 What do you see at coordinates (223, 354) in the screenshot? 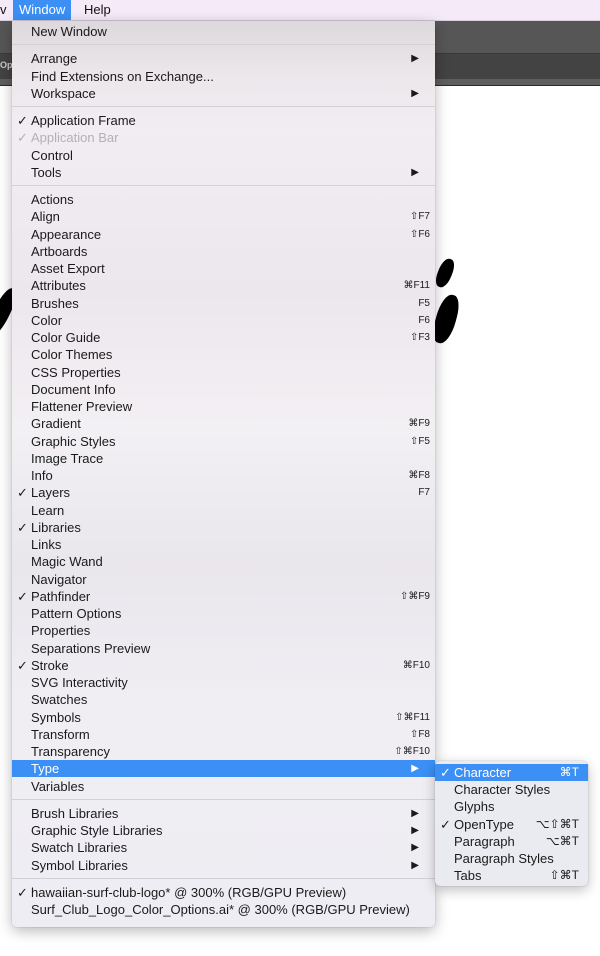
I see `menu-item-color-themes: Color Themes` at bounding box center [223, 354].